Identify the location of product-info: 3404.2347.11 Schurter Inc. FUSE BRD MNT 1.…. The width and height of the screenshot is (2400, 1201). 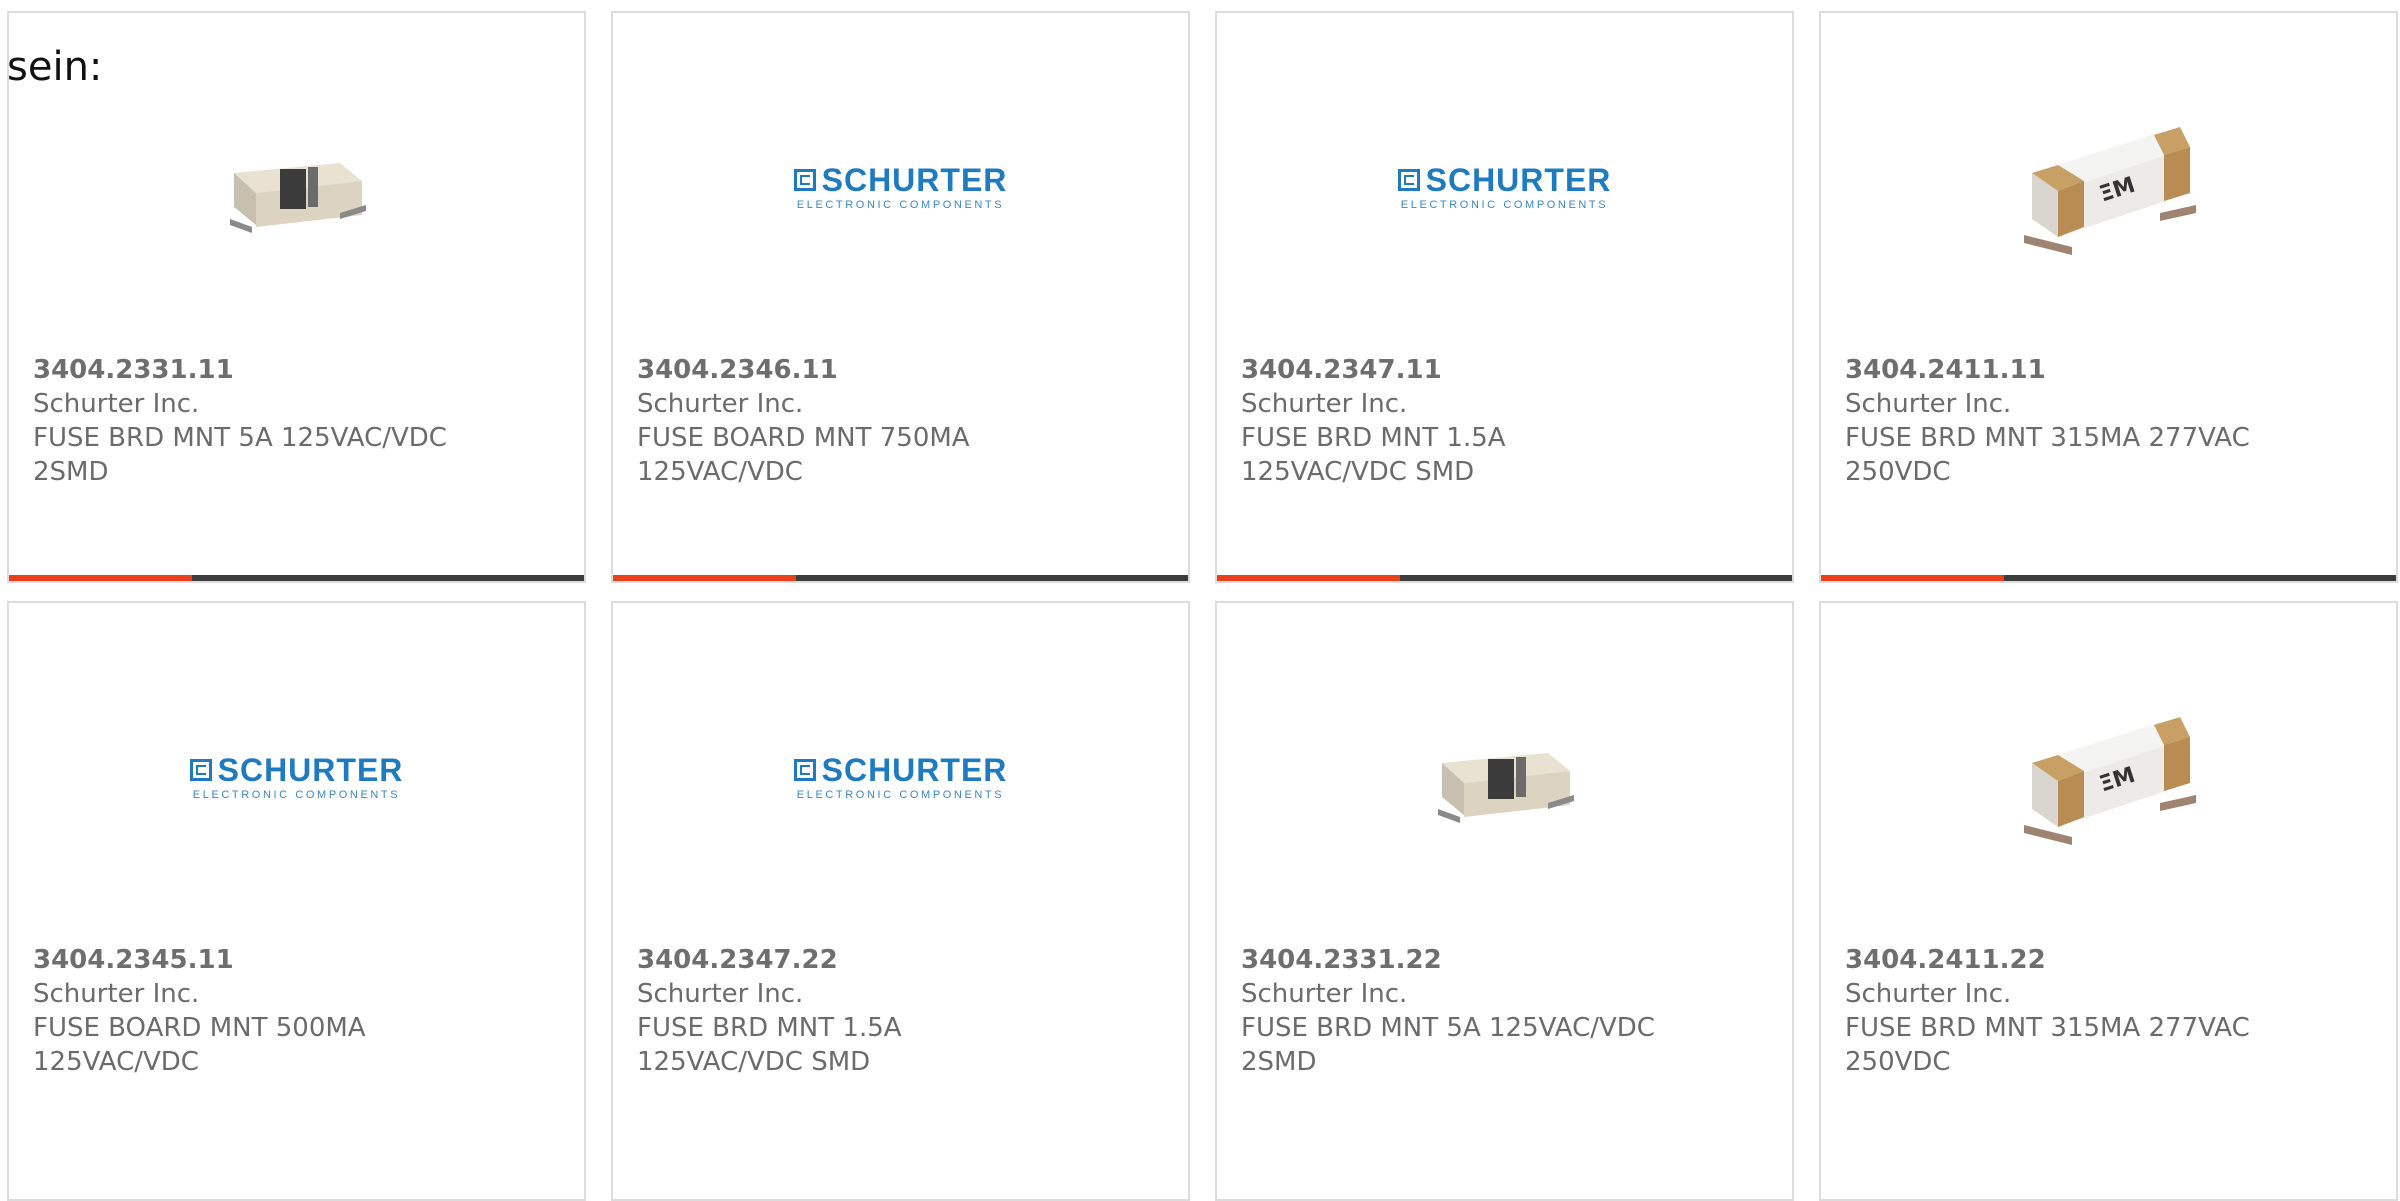
(1451, 421).